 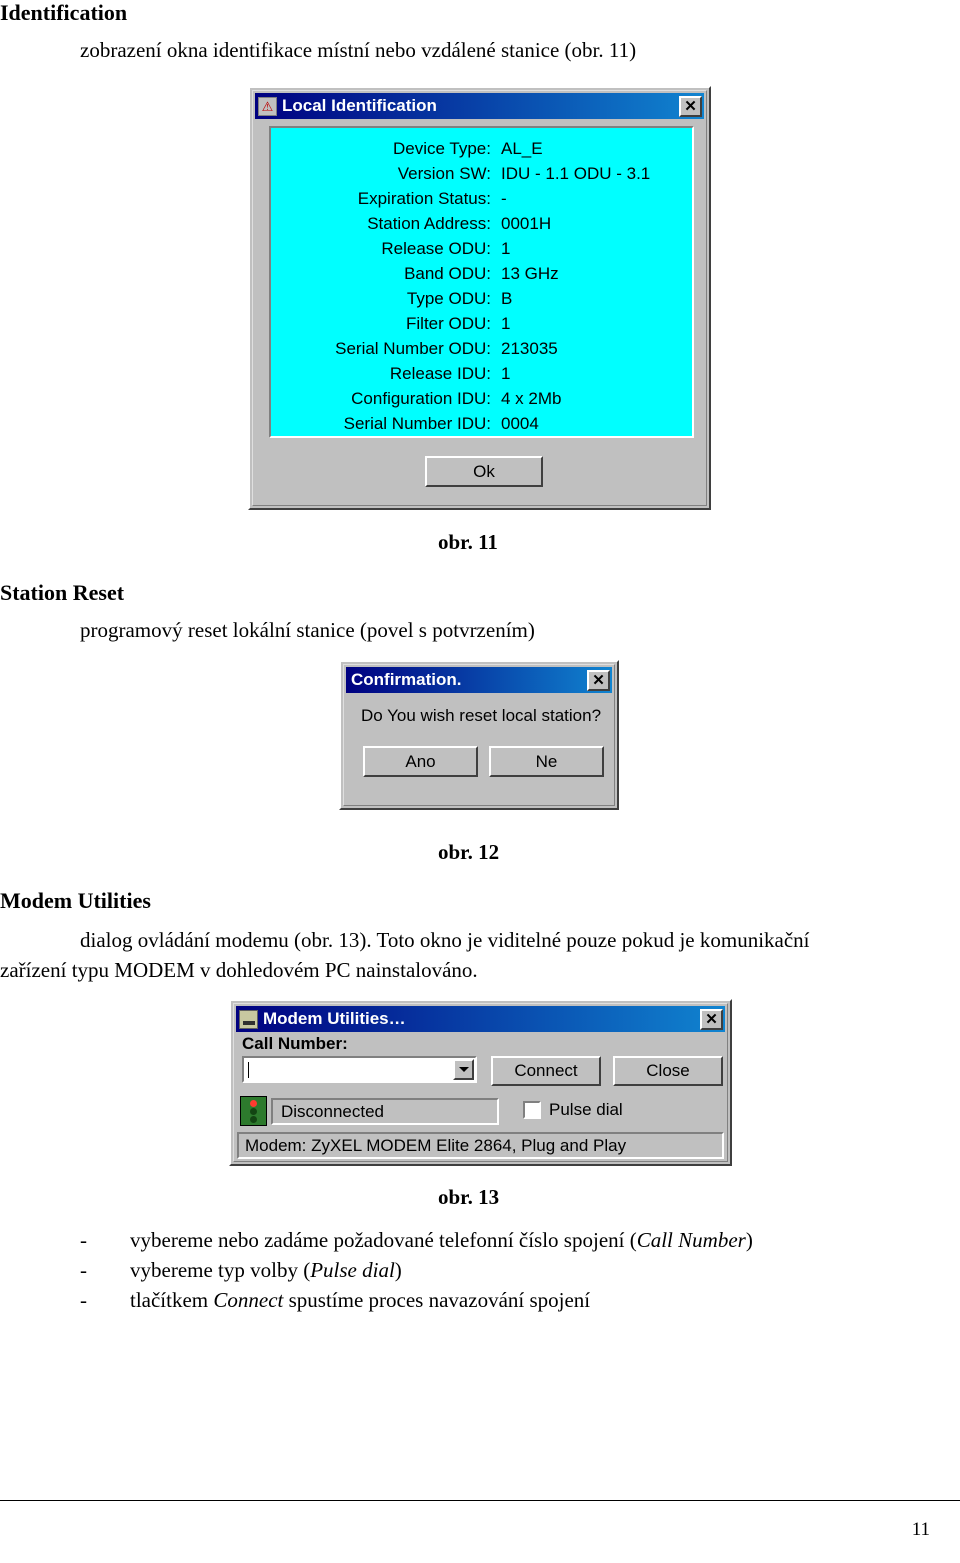 I want to click on ok-button-label: Ok, so click(x=484, y=471).